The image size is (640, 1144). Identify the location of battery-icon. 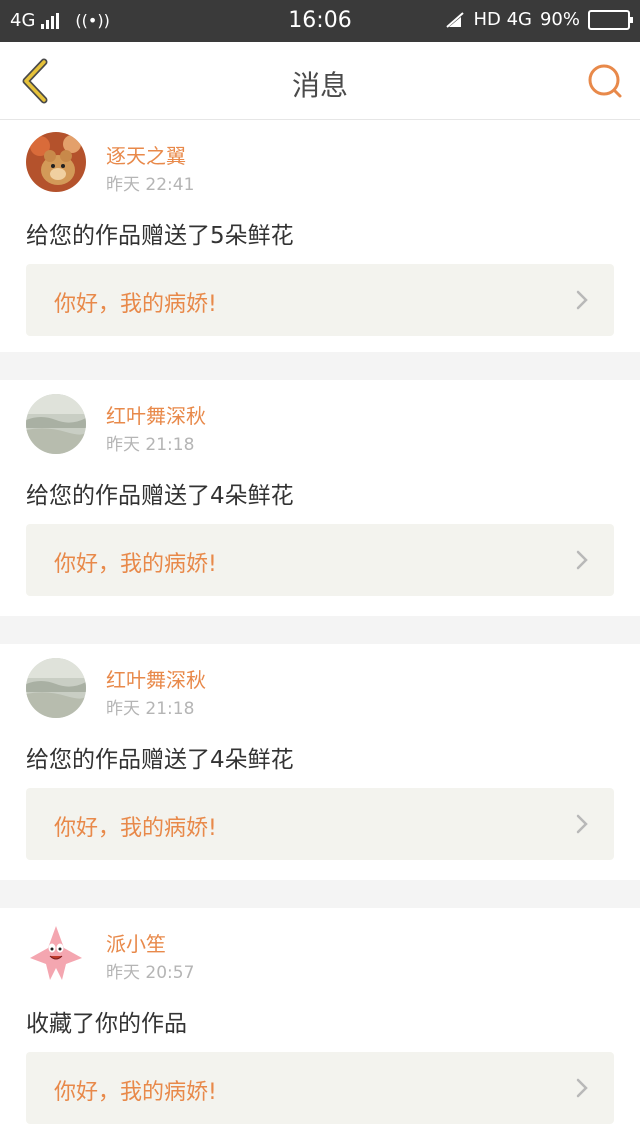
(610, 19).